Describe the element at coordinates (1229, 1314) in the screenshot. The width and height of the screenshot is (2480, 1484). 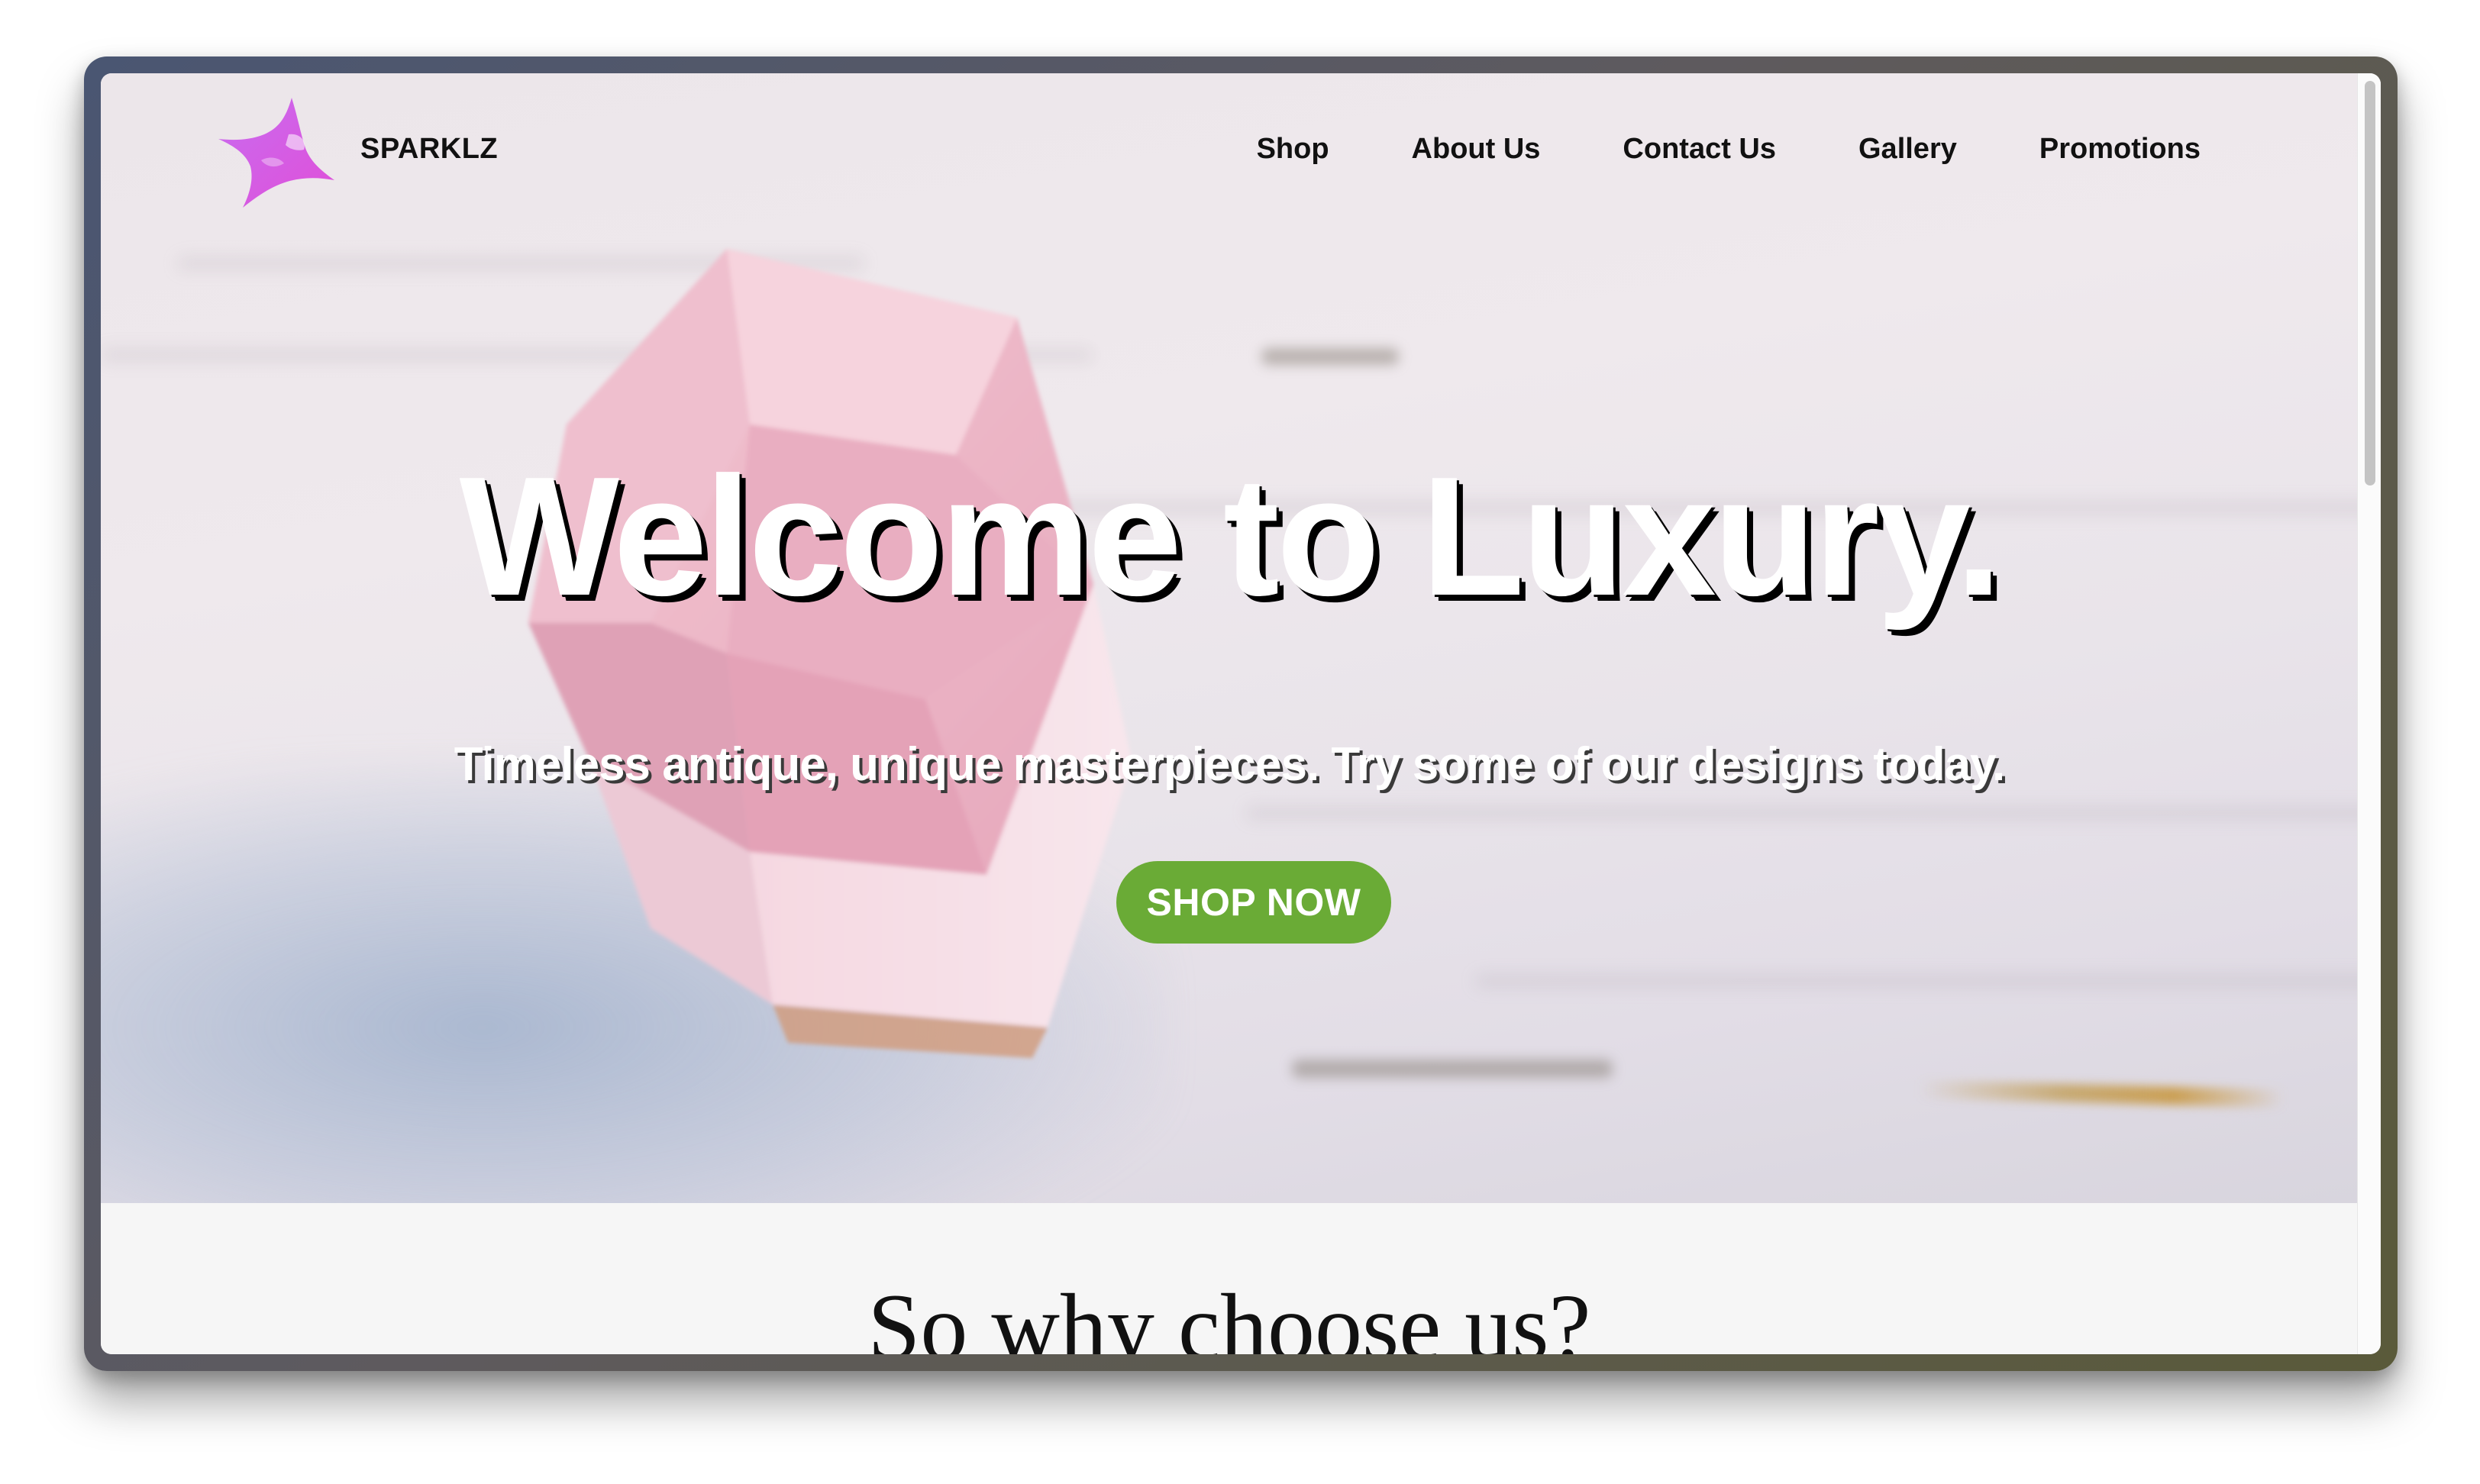
I see `section-title: So why choose us?` at that location.